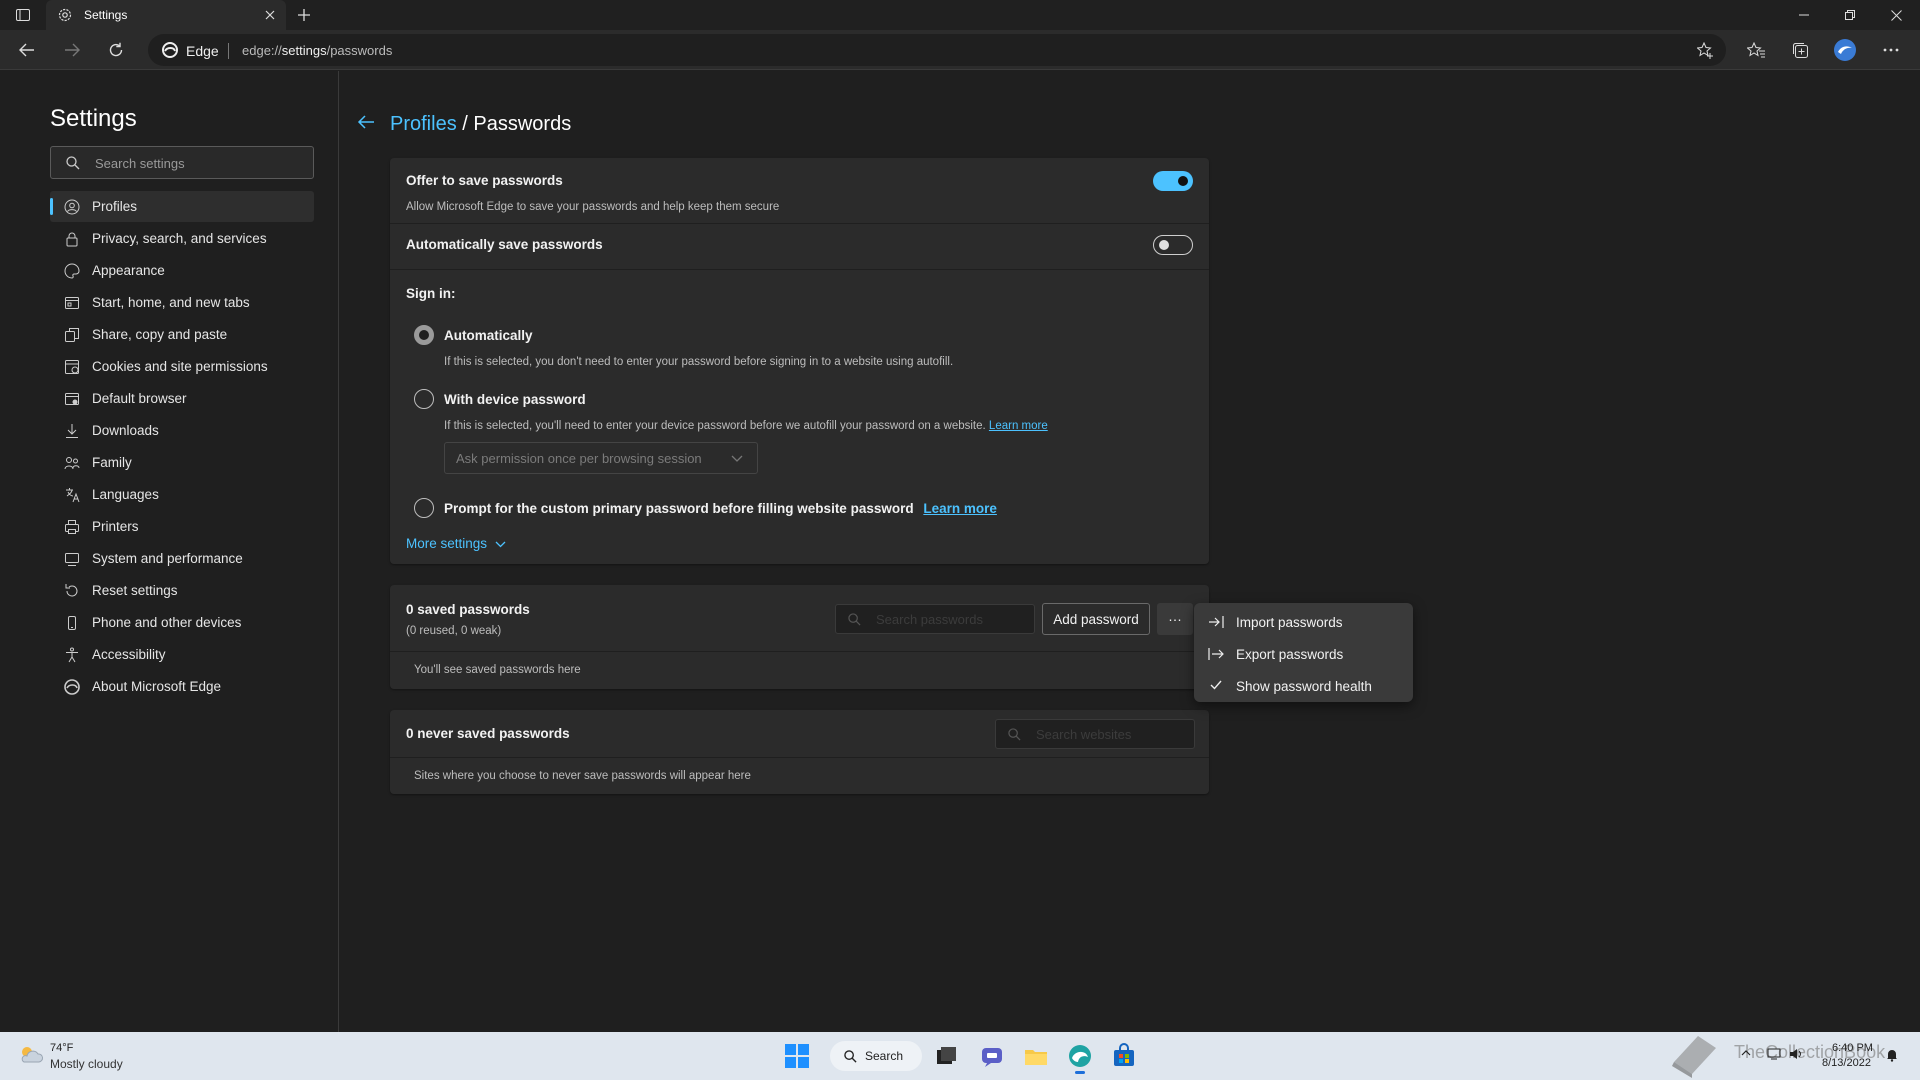 The image size is (1920, 1080). What do you see at coordinates (1746, 1053) in the screenshot?
I see `chevron-up-icon` at bounding box center [1746, 1053].